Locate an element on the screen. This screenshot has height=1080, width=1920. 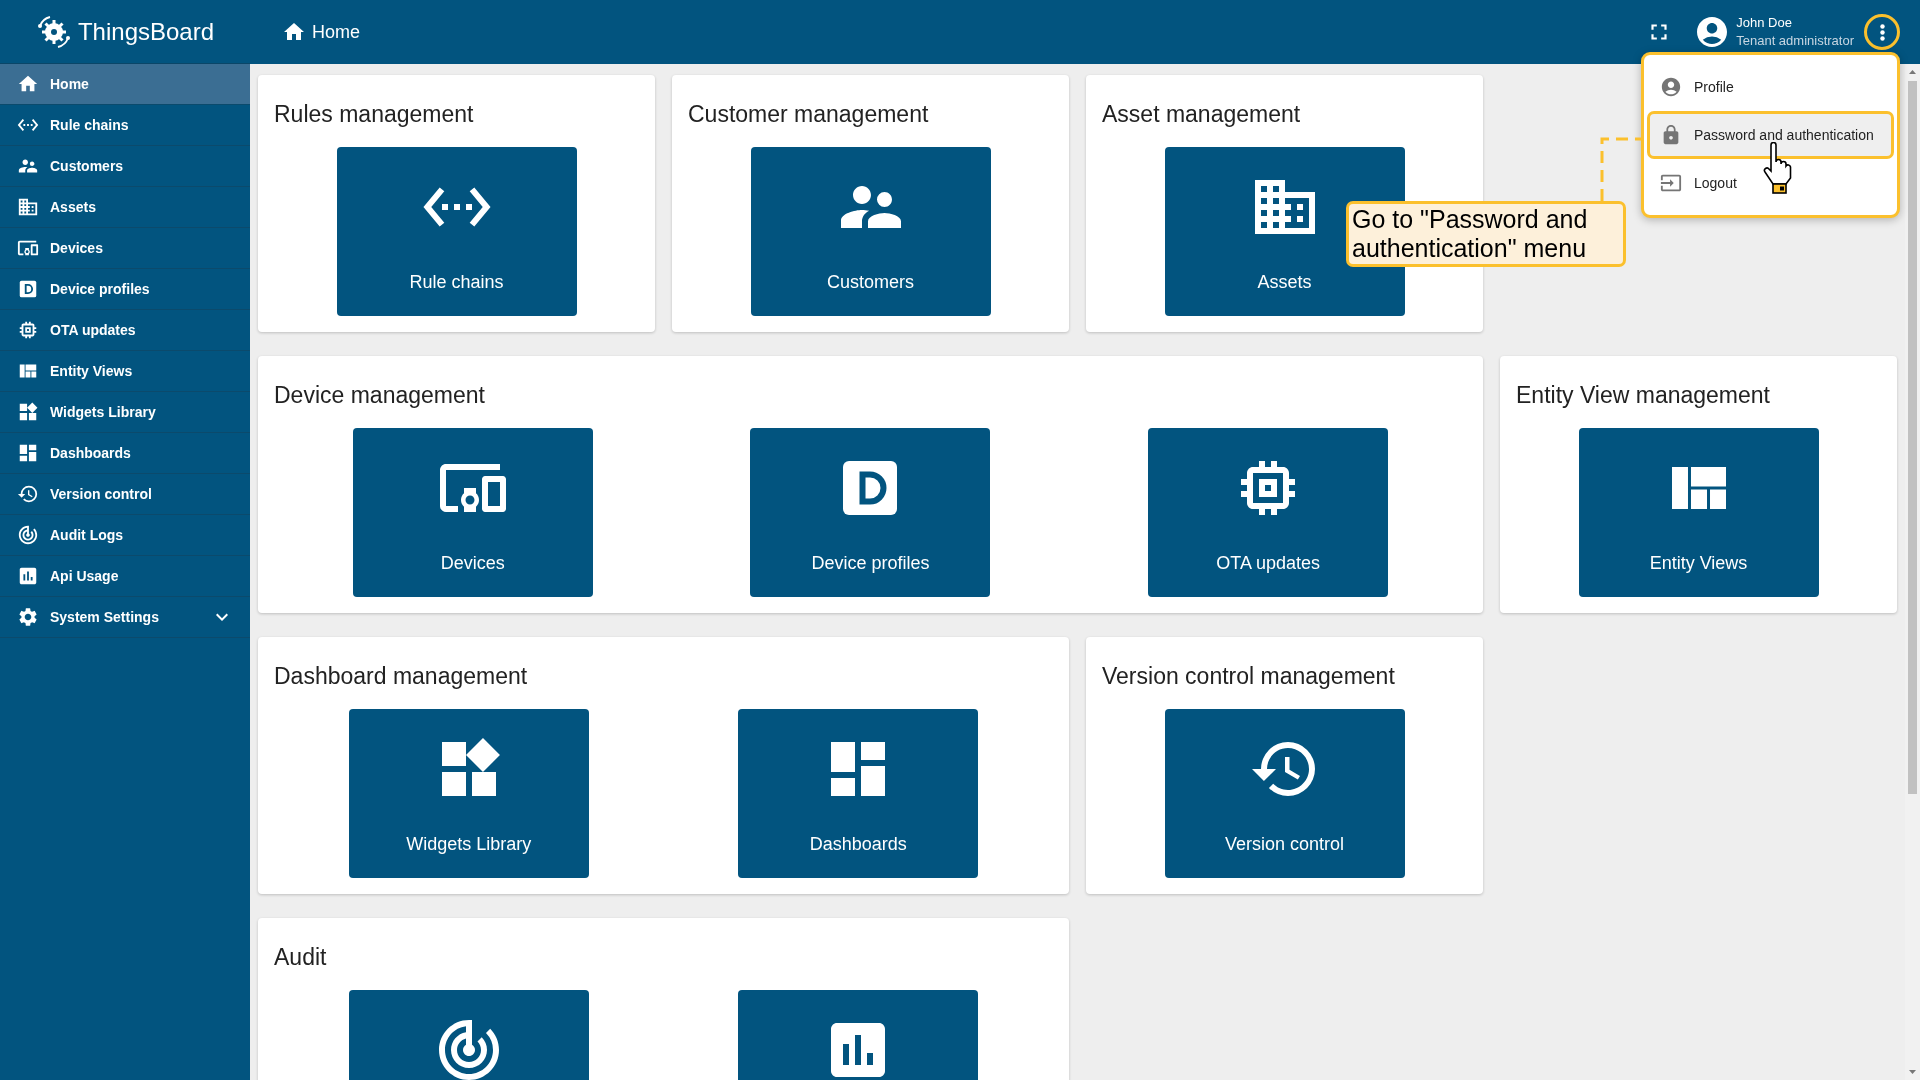
sidebar-item: Entity Views is located at coordinates (125, 371).